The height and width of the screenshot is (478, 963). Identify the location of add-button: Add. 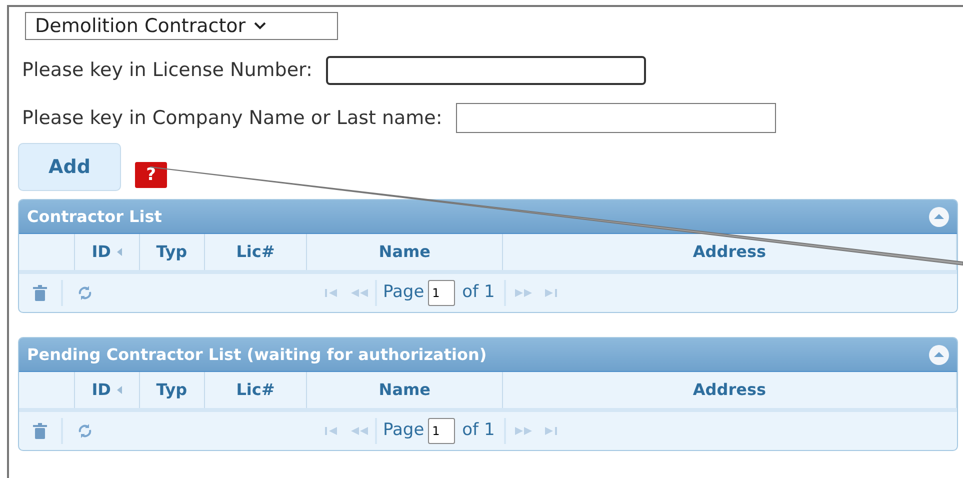
(69, 167).